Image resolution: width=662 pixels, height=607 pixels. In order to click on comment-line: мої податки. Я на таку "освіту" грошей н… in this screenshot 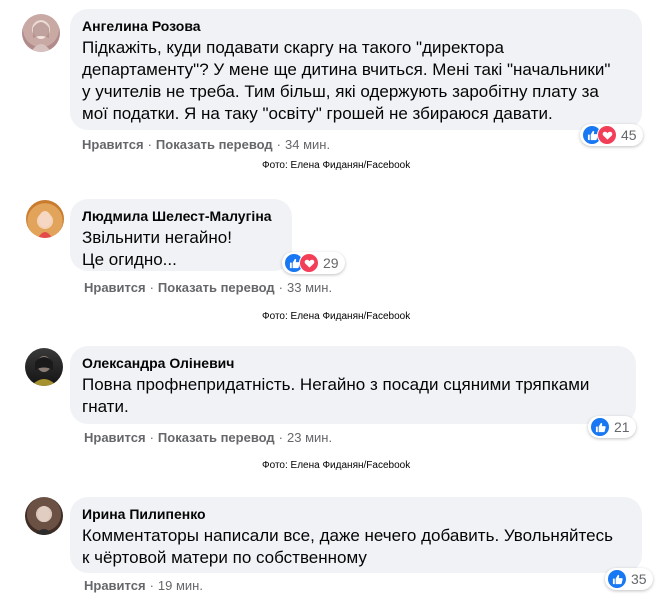, I will do `click(317, 113)`.